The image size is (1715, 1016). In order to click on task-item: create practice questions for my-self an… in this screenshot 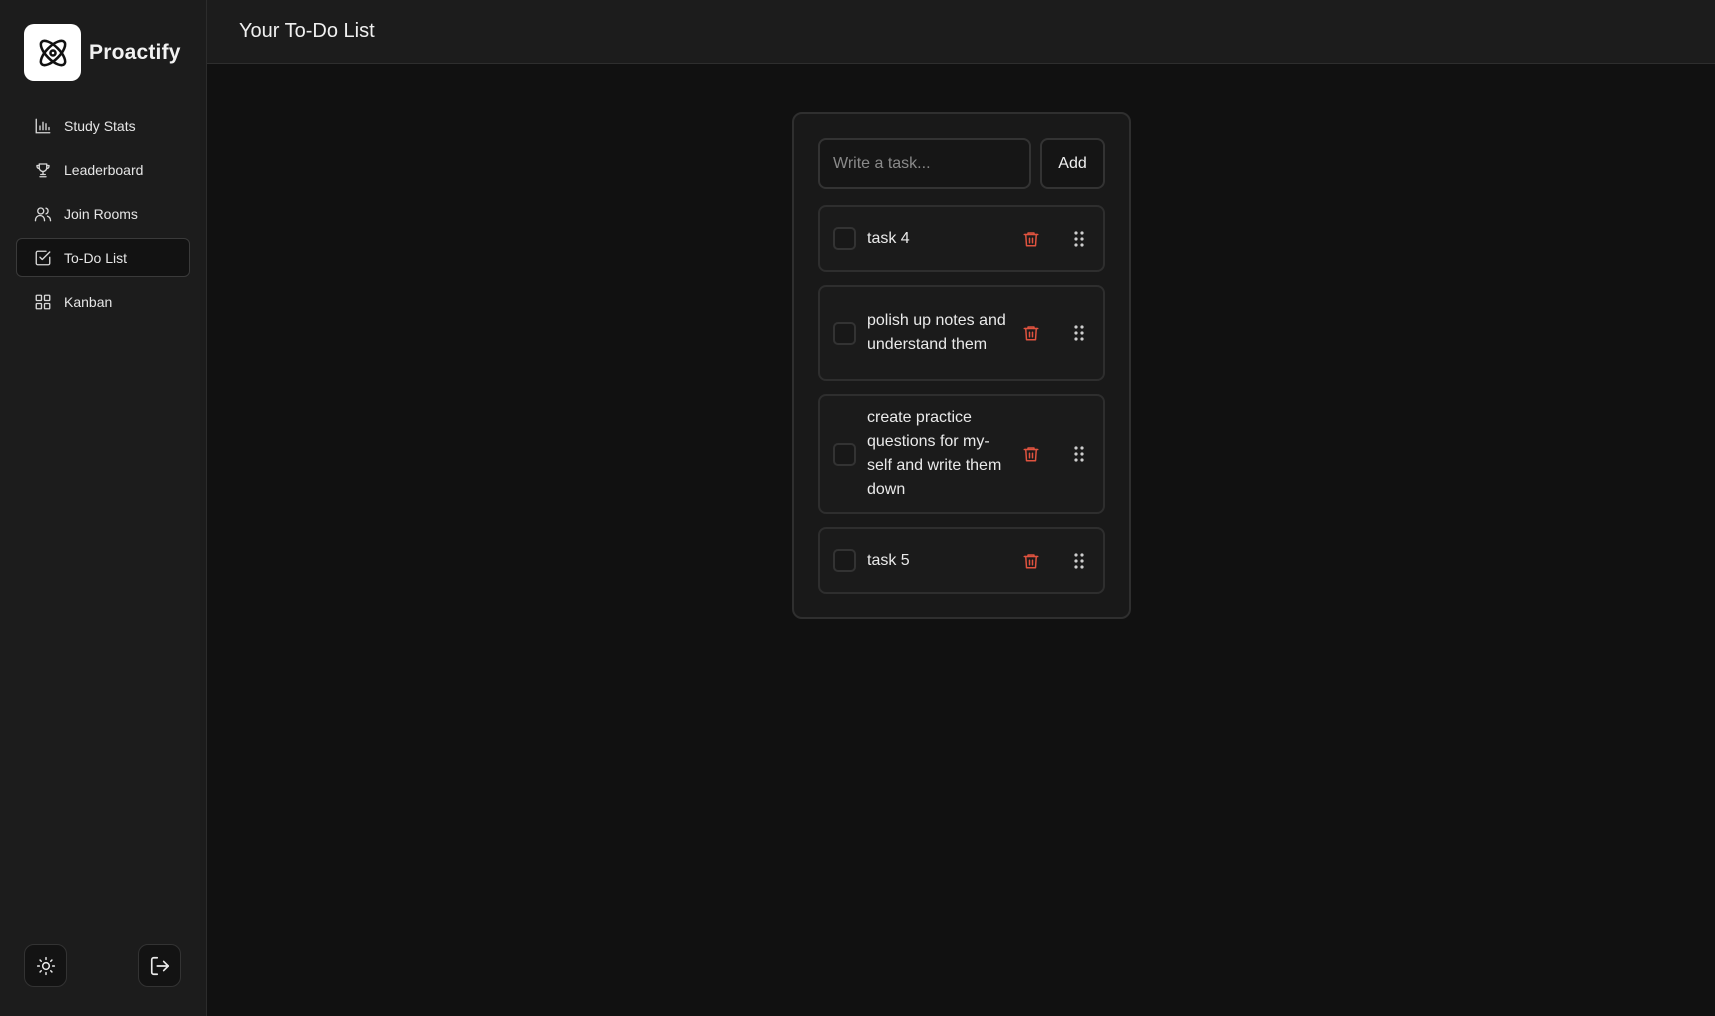, I will do `click(961, 454)`.